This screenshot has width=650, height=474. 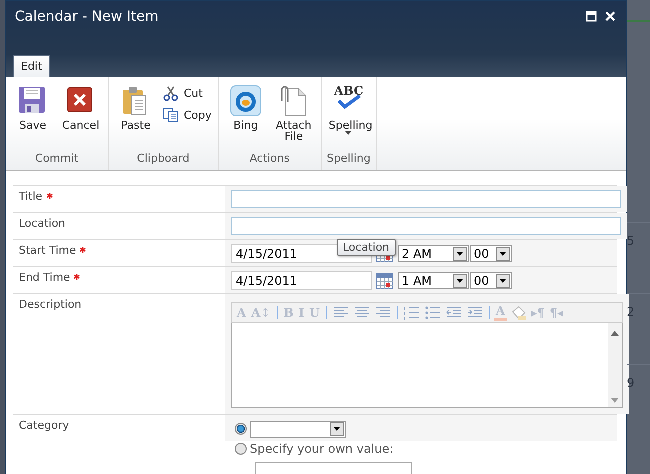 What do you see at coordinates (163, 159) in the screenshot?
I see `group-label: Clipboard` at bounding box center [163, 159].